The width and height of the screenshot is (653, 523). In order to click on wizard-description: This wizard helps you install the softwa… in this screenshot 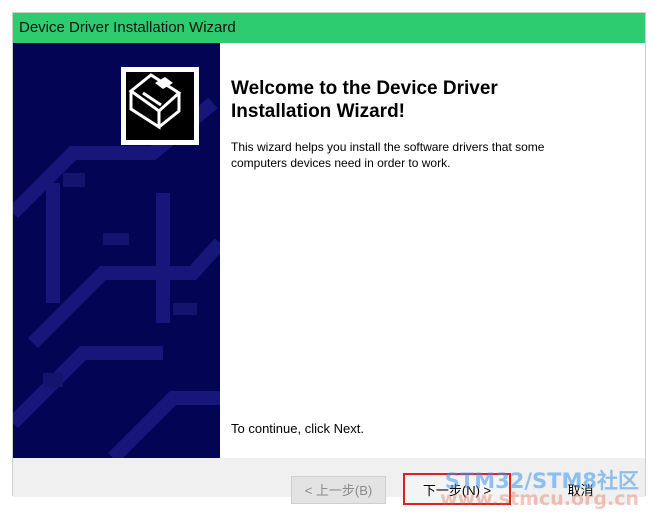, I will do `click(388, 155)`.